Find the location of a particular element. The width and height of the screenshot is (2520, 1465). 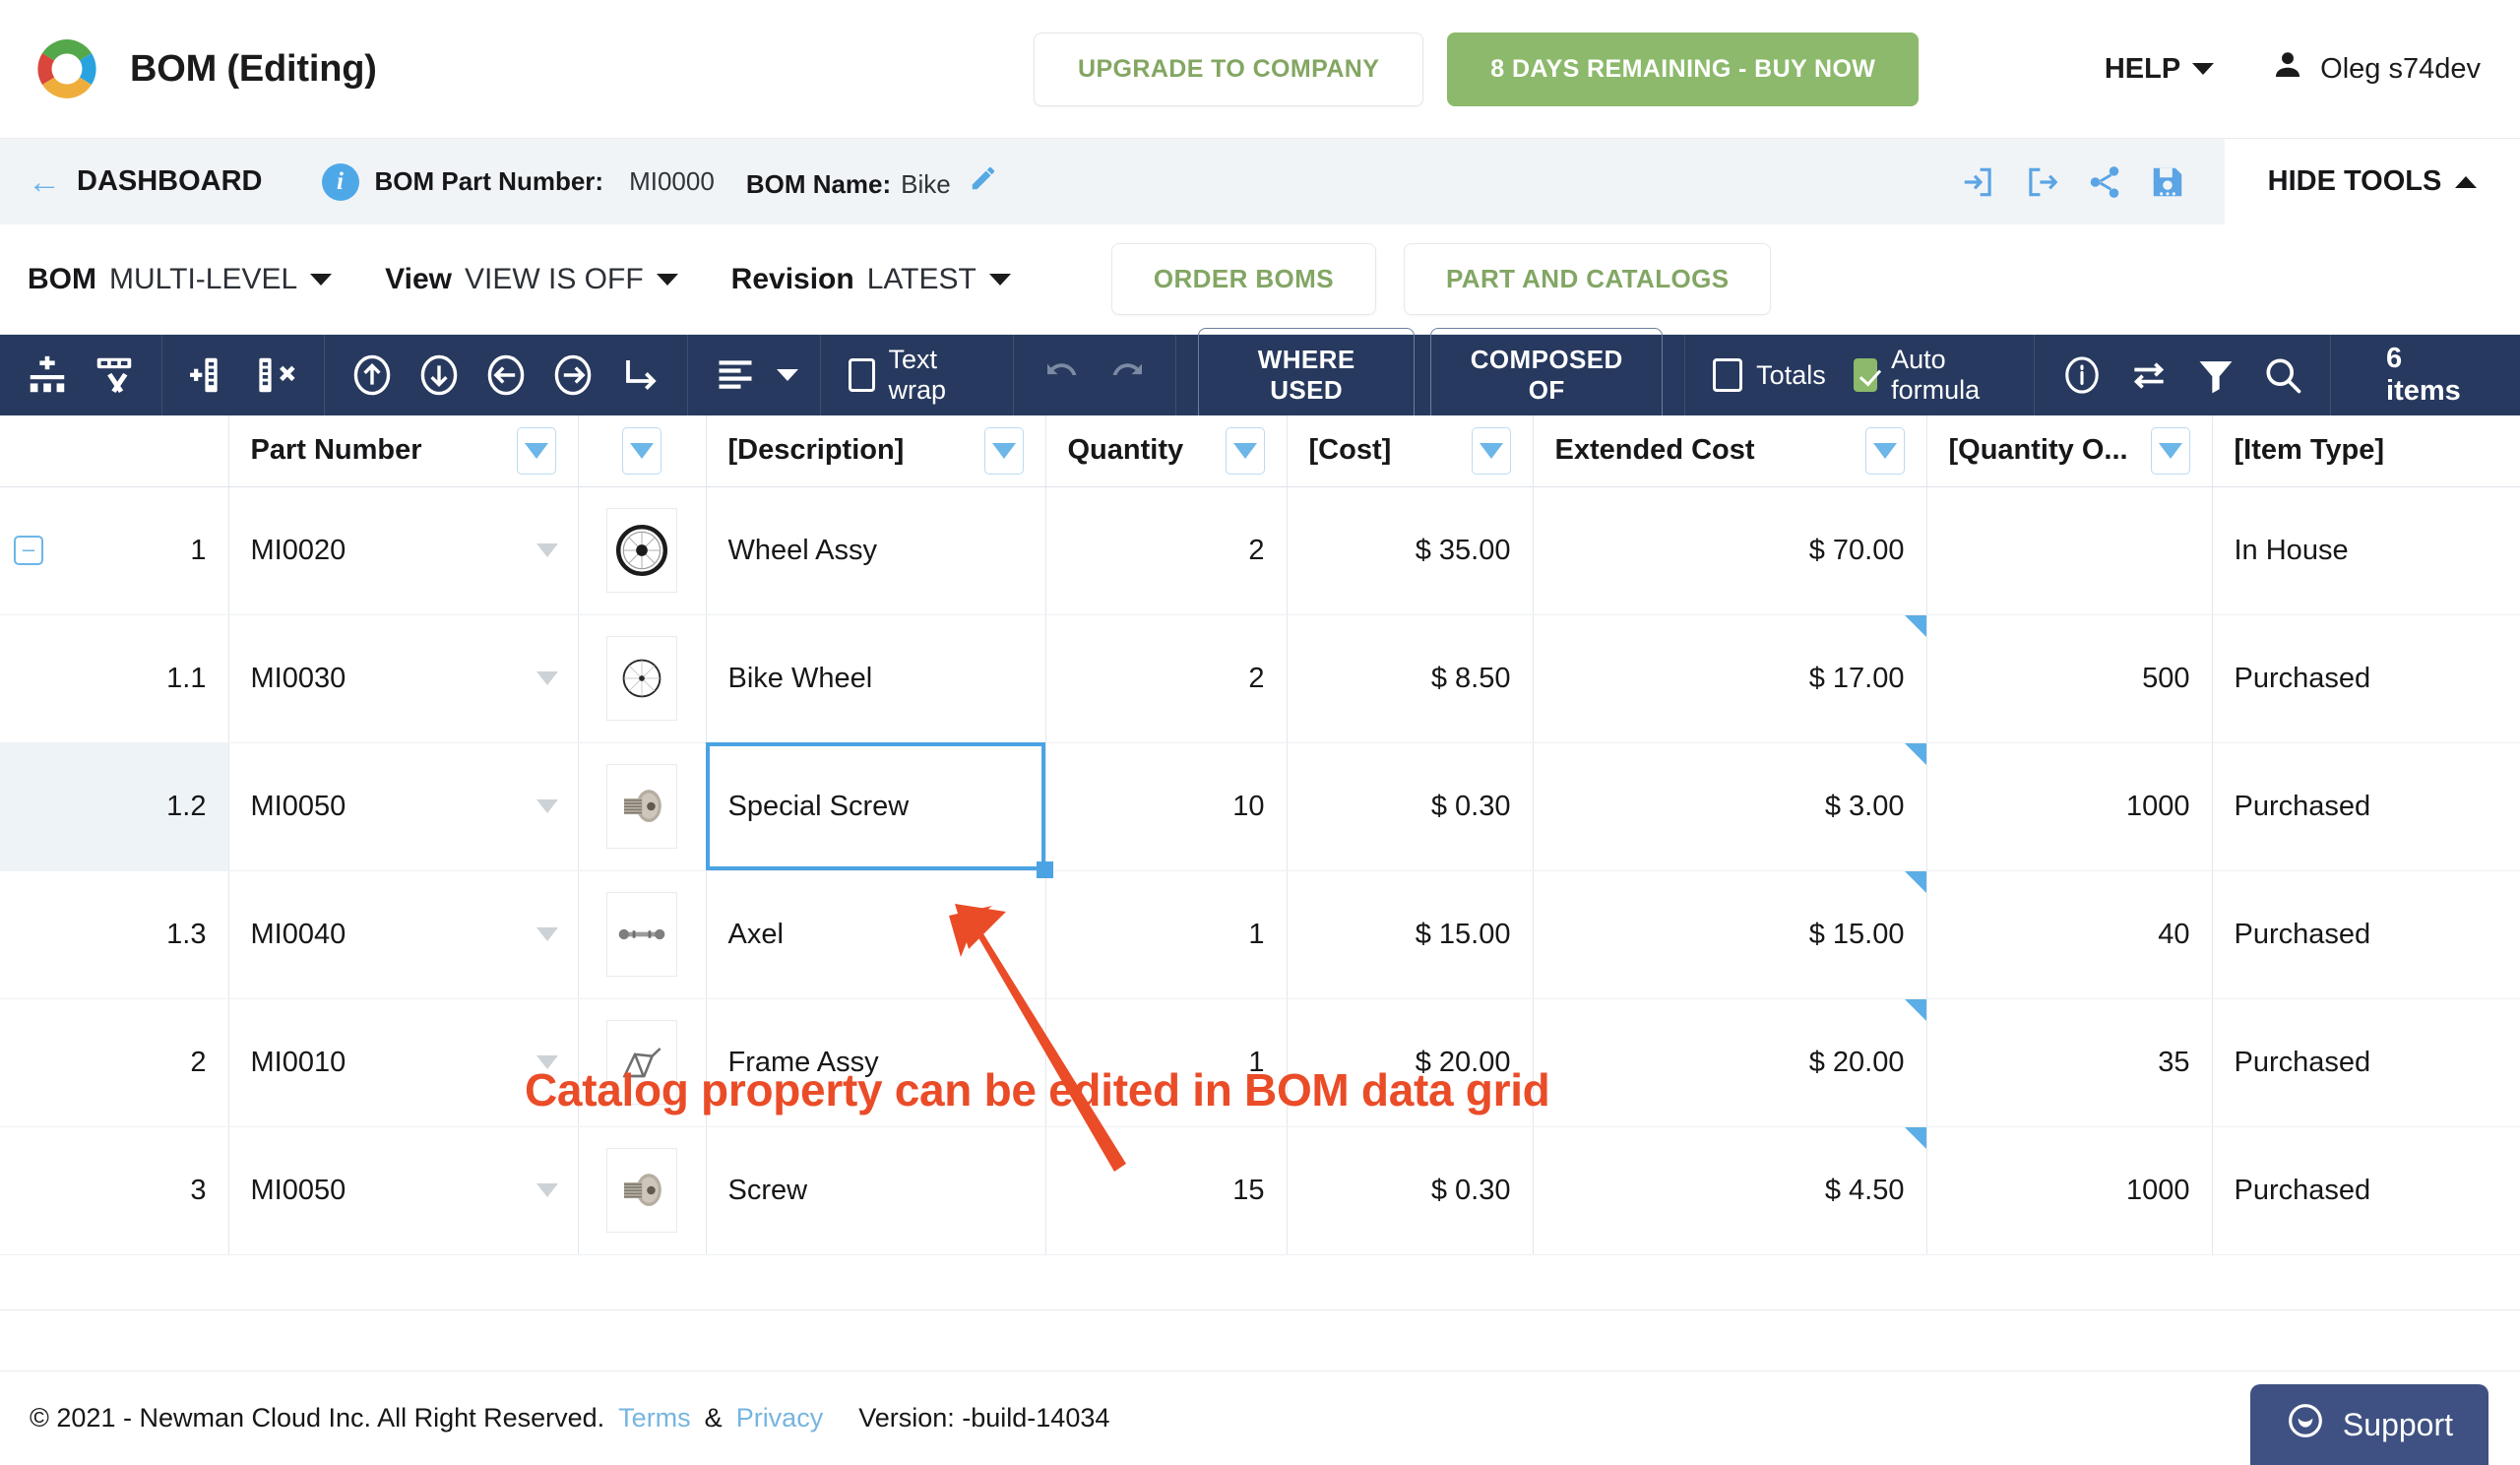

cell-description: Axel is located at coordinates (876, 934).